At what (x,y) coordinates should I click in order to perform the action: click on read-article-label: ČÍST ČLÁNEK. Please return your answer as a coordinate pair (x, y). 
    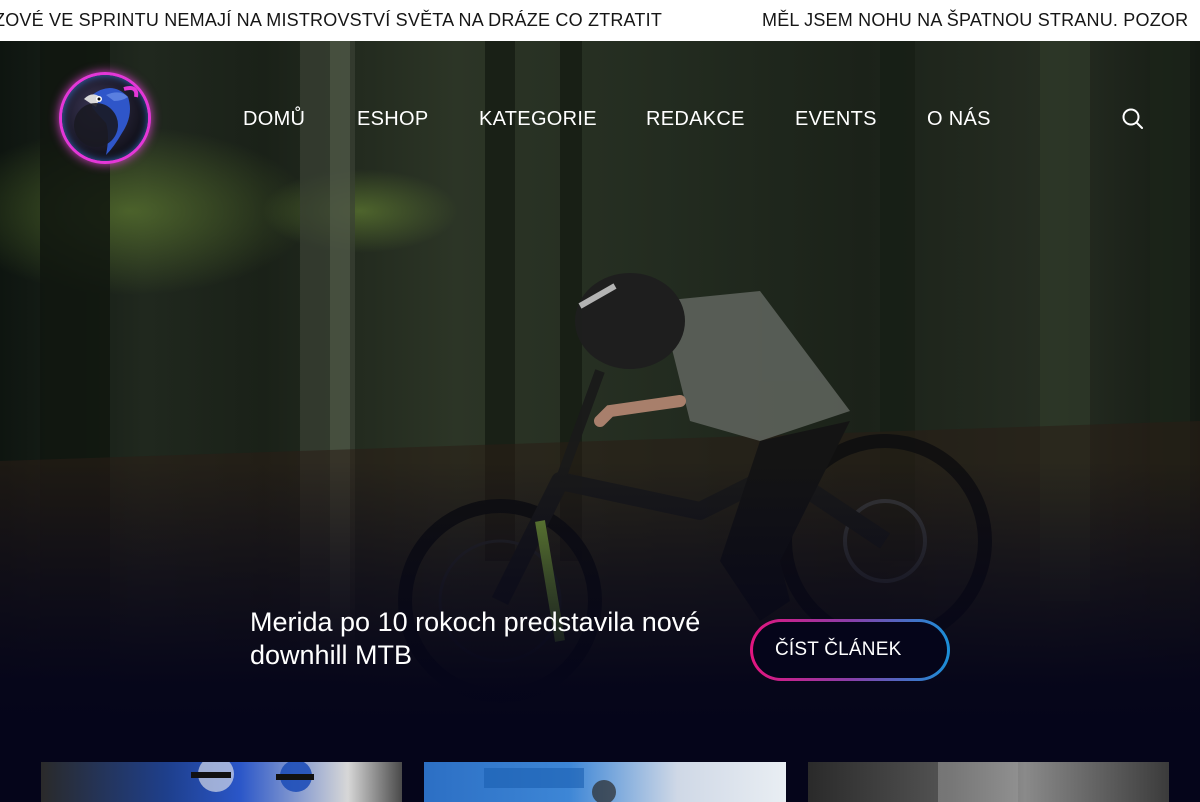
    Looking at the image, I should click on (850, 650).